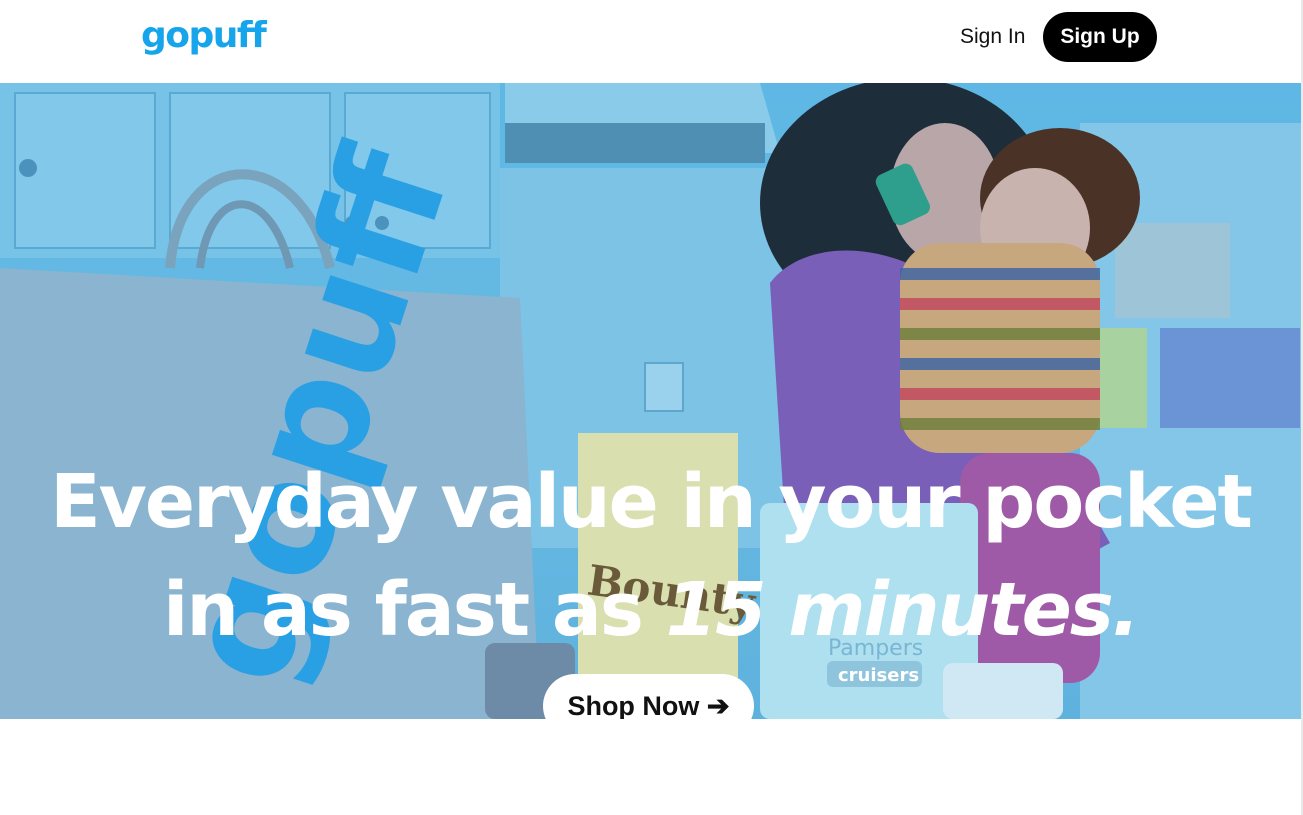  What do you see at coordinates (635, 143) in the screenshot?
I see `range-hood-vent` at bounding box center [635, 143].